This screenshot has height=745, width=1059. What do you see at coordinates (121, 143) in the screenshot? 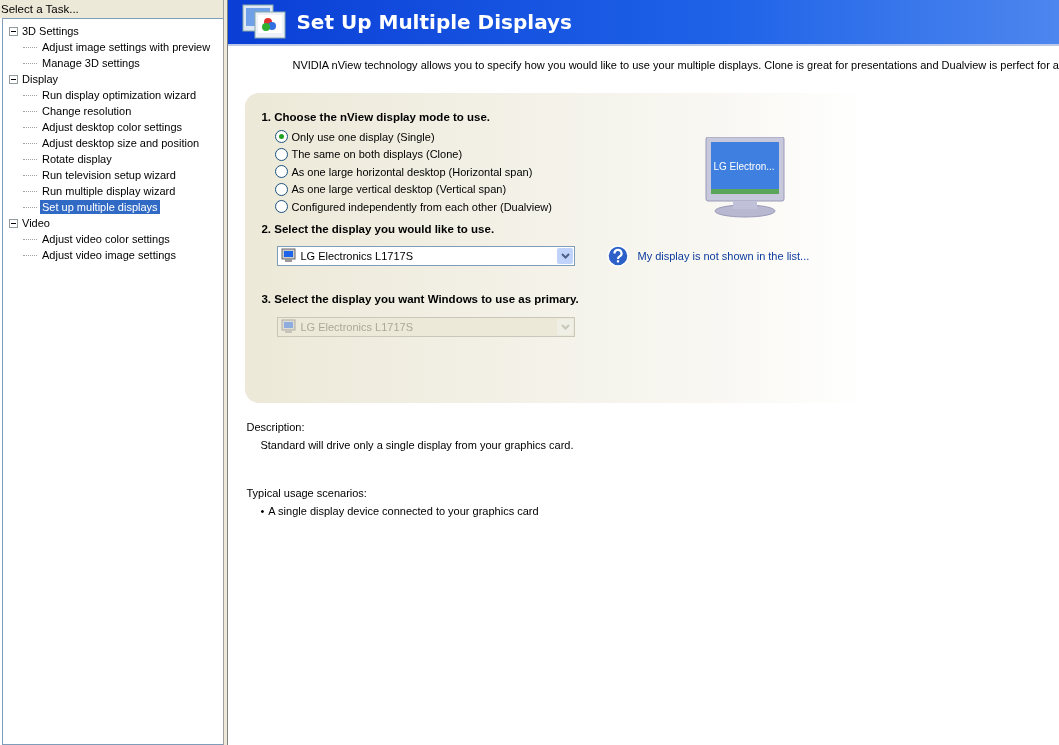
I see `tree-item: Adjust desktop size and position` at bounding box center [121, 143].